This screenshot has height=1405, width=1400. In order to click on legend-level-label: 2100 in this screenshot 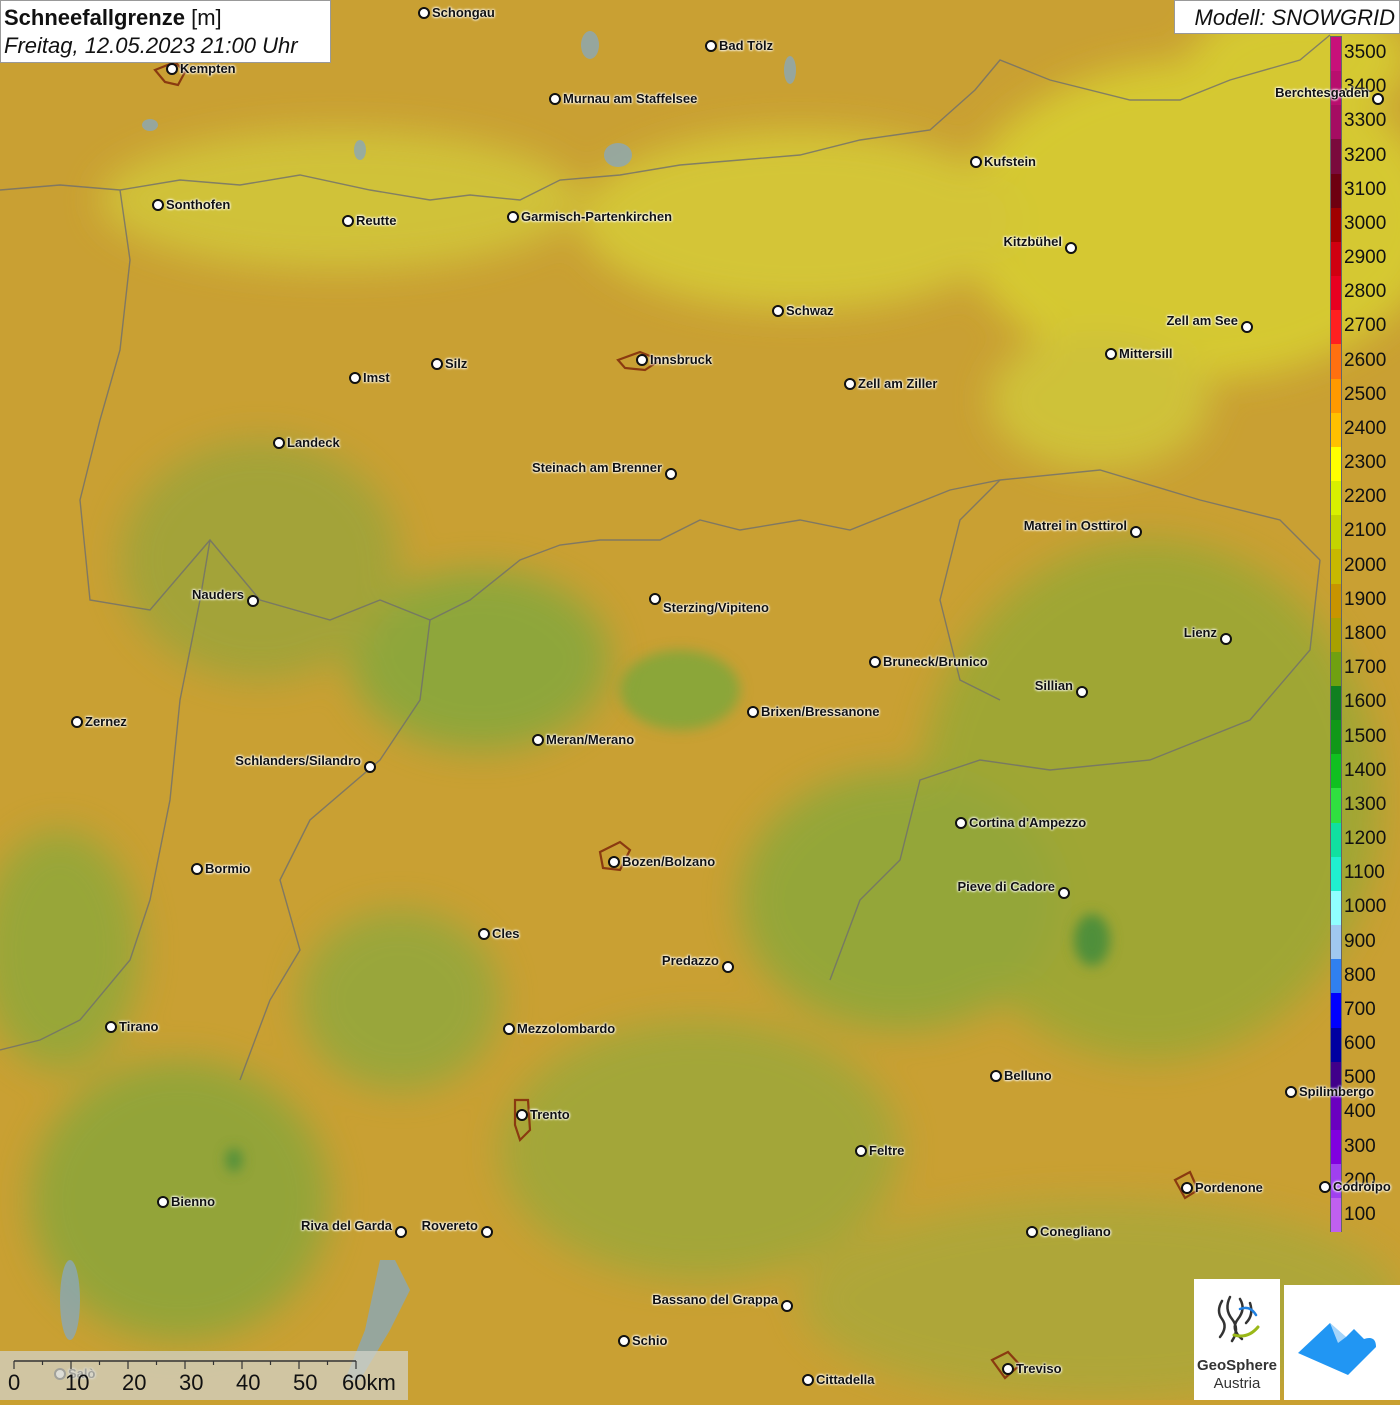, I will do `click(1365, 531)`.